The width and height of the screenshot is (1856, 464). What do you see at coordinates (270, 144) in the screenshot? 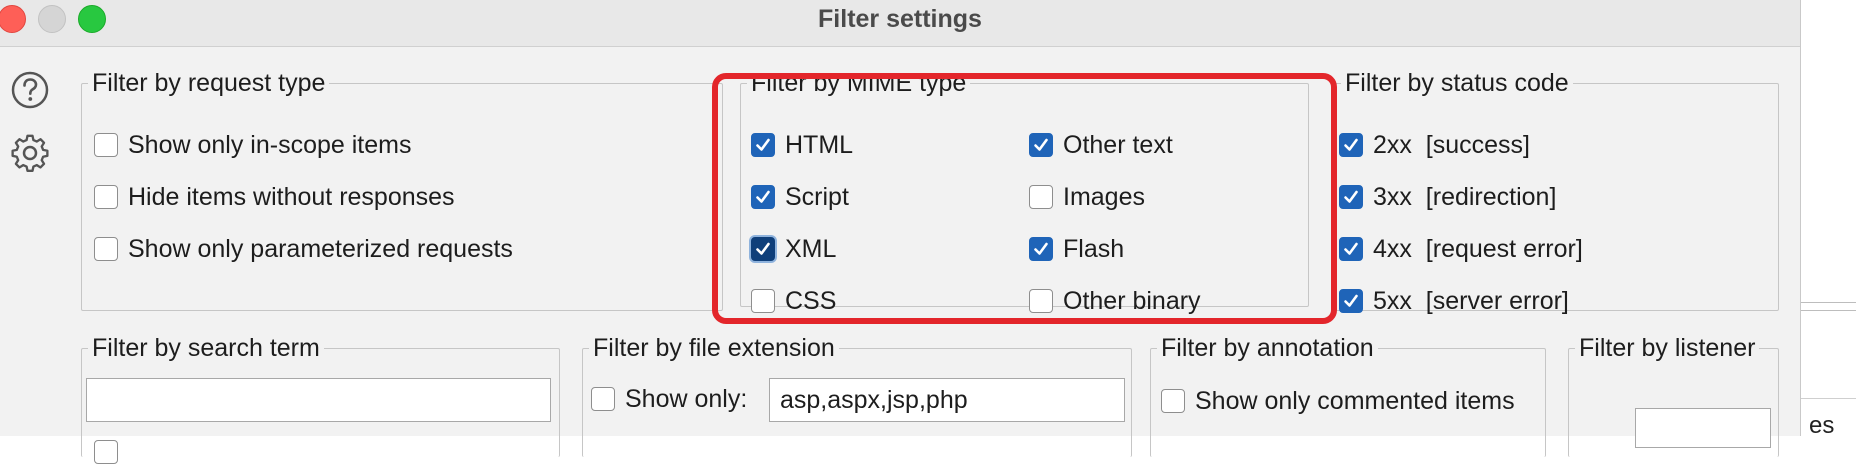
I see `in-scope-label: Show only in-scope items` at bounding box center [270, 144].